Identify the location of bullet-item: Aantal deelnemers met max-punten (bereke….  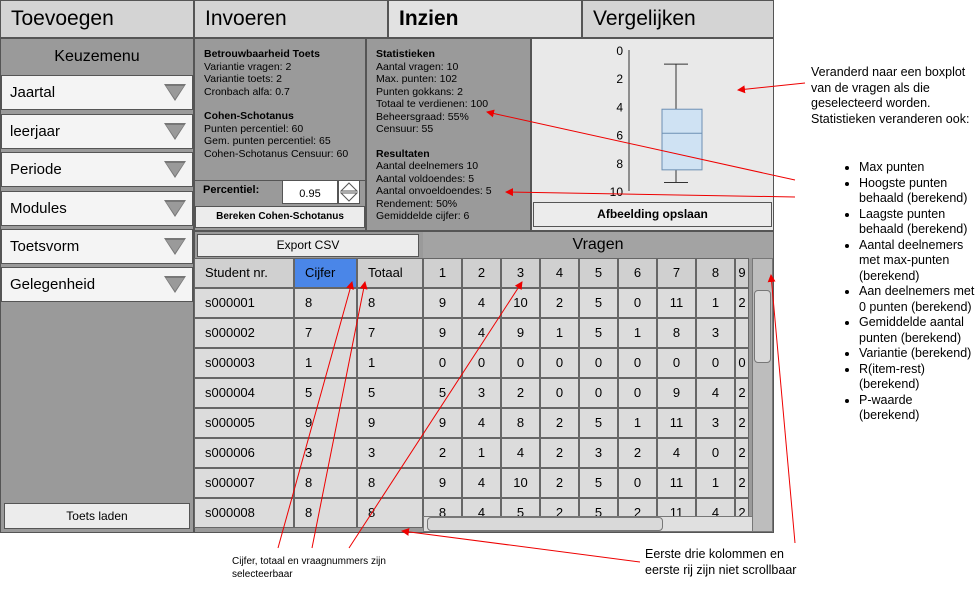
(917, 261).